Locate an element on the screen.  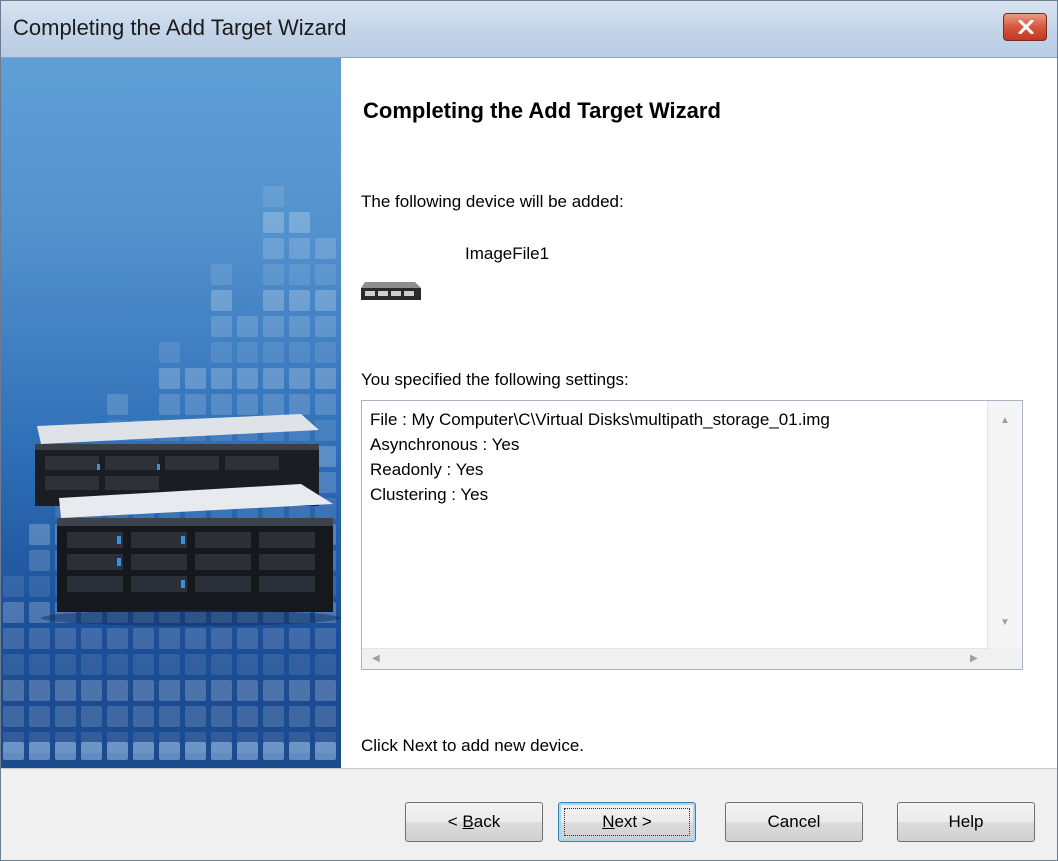
device-intro-label: The following device will be added: is located at coordinates (492, 201).